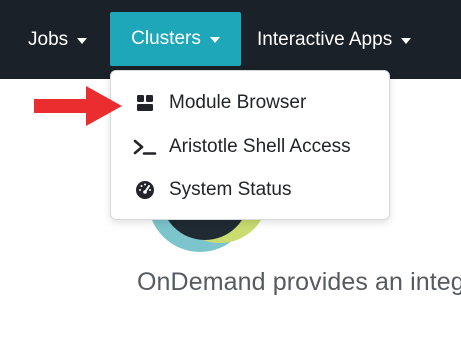 The image size is (461, 348). I want to click on nav-interactive-apps-label: Interactive Apps, so click(325, 39).